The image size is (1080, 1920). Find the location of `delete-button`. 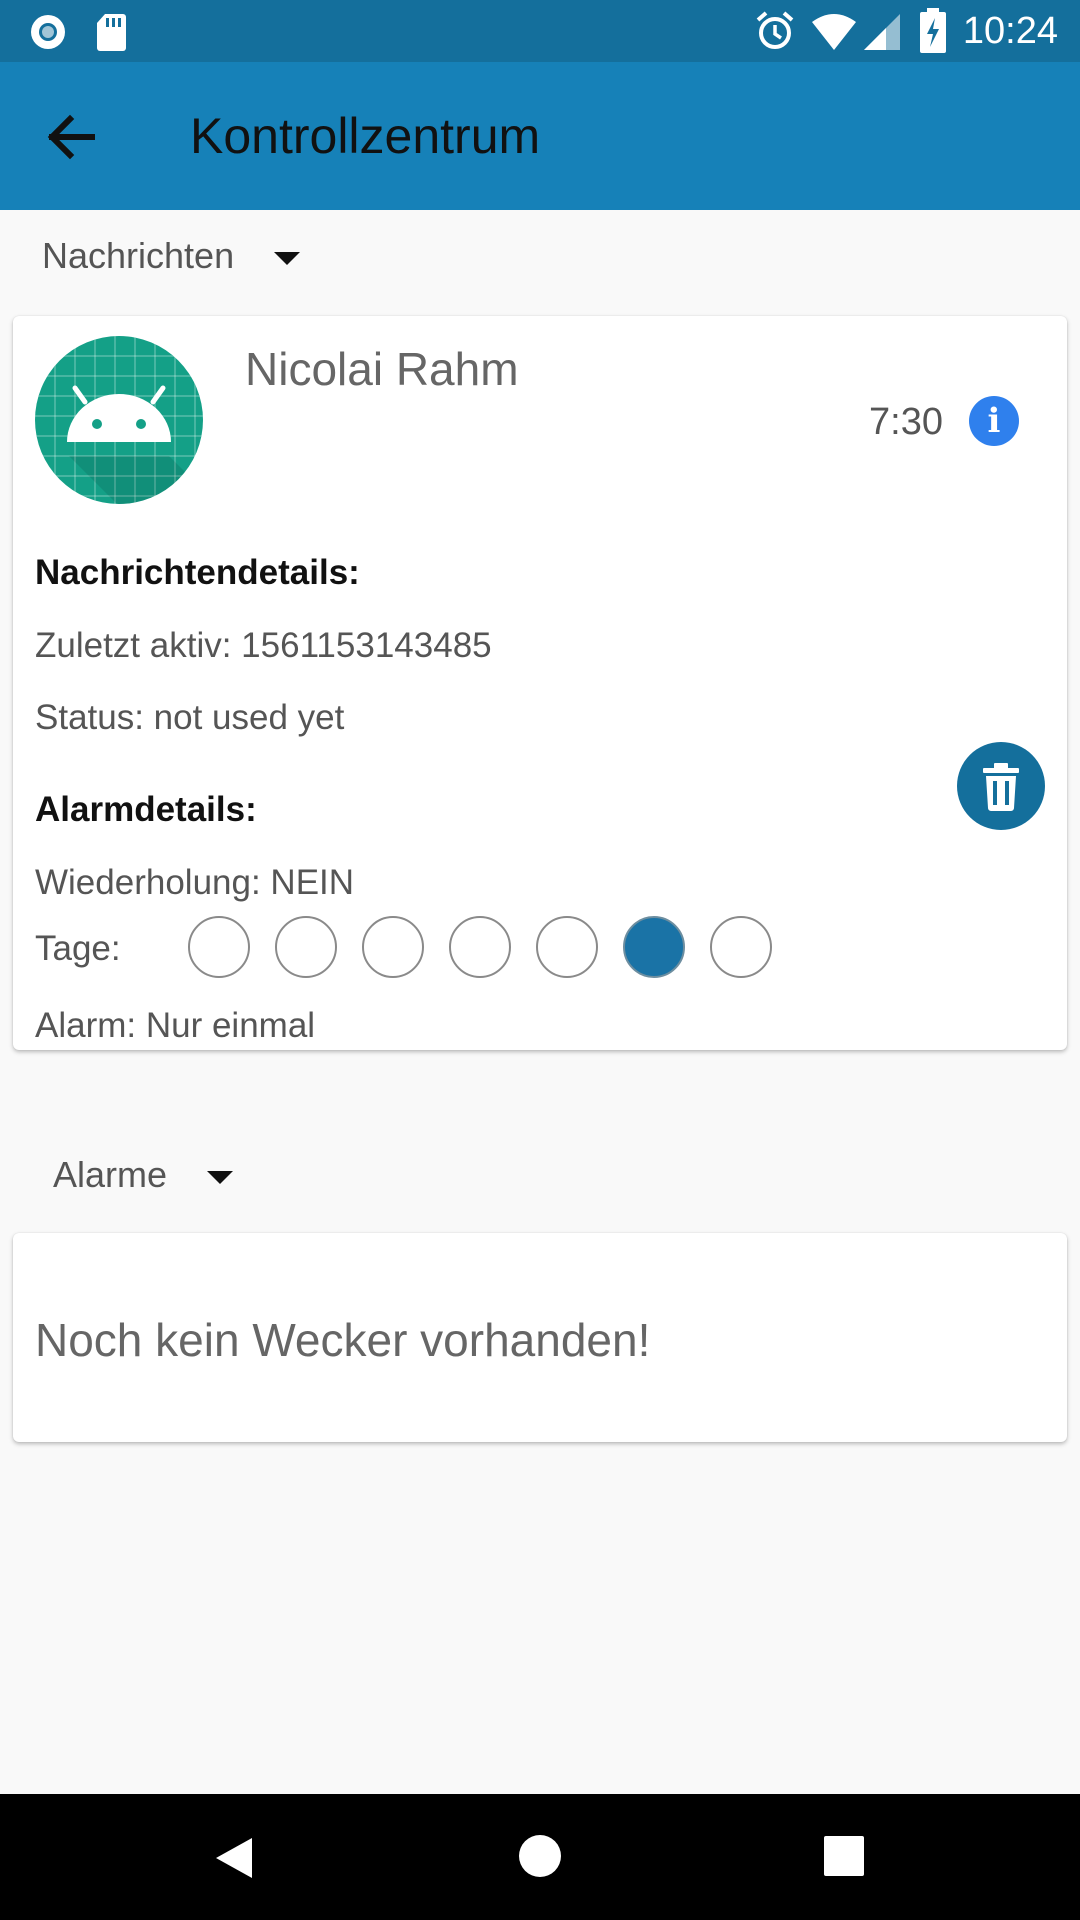

delete-button is located at coordinates (1001, 786).